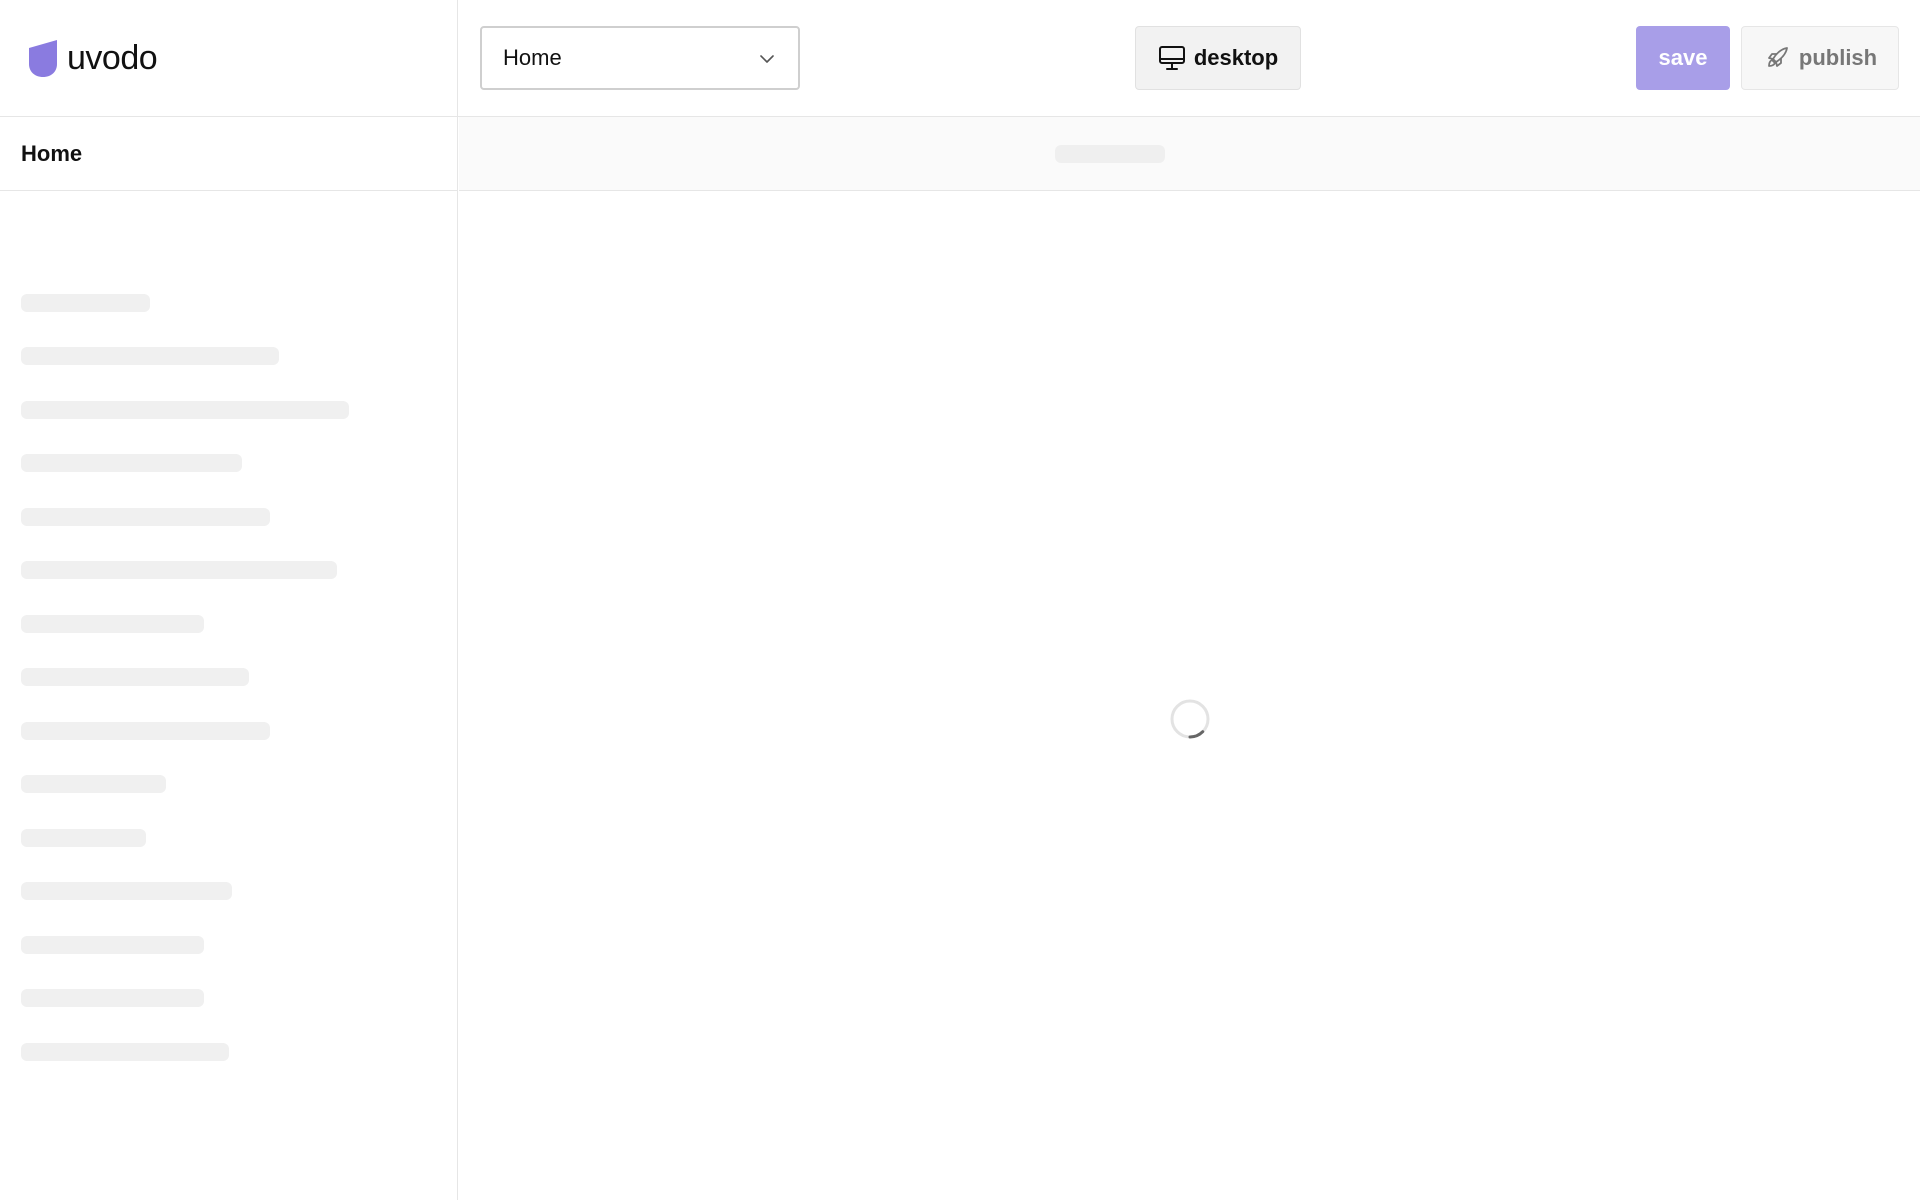 The width and height of the screenshot is (1920, 1200). I want to click on top-header: uvodo Home desktop save publish, so click(960, 58).